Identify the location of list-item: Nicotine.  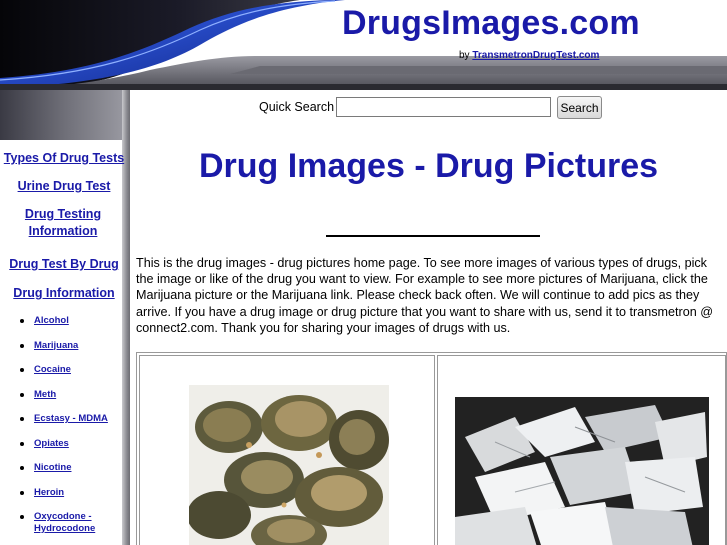
(70, 474).